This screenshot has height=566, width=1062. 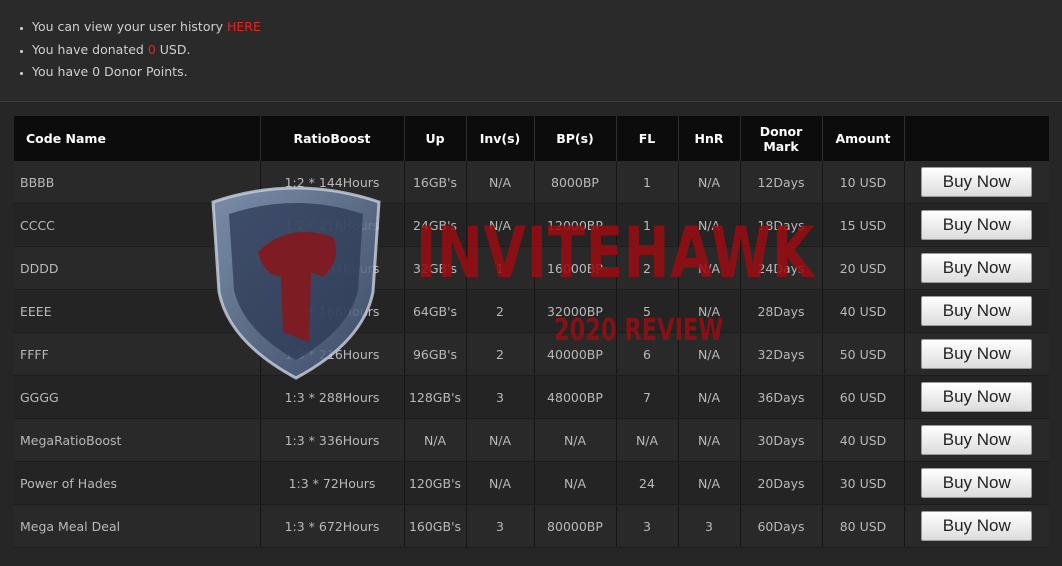 What do you see at coordinates (332, 440) in the screenshot?
I see `cell-ratio-boost: 1:3 * 336Hours` at bounding box center [332, 440].